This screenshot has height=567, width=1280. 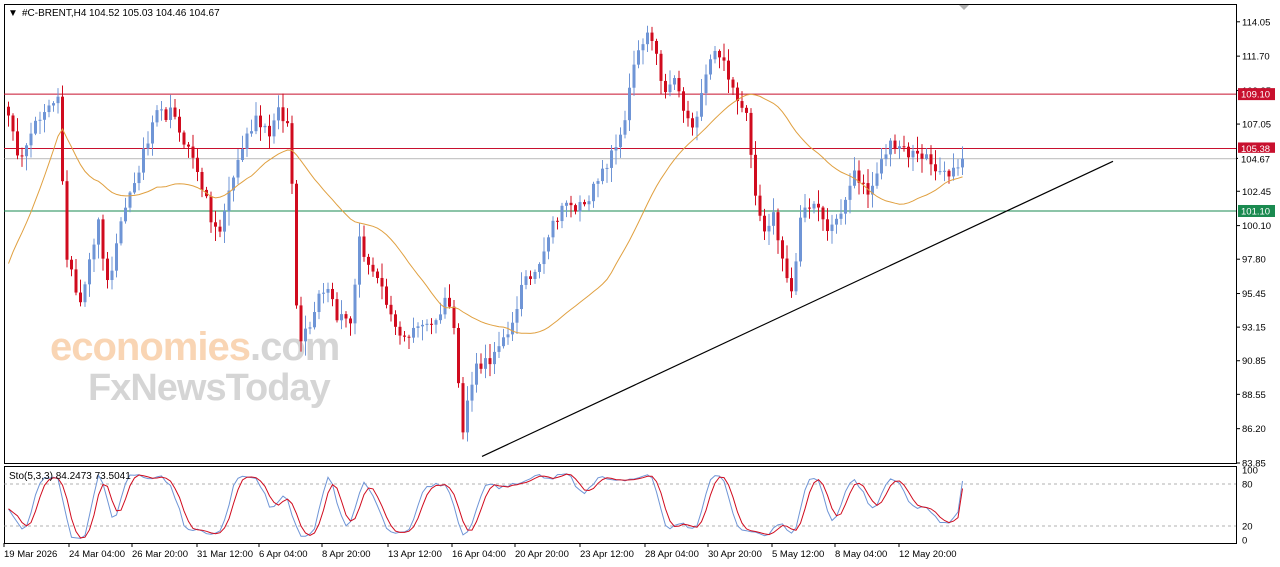 What do you see at coordinates (735, 554) in the screenshot?
I see `time-tick-label: 30 Apr 20:00` at bounding box center [735, 554].